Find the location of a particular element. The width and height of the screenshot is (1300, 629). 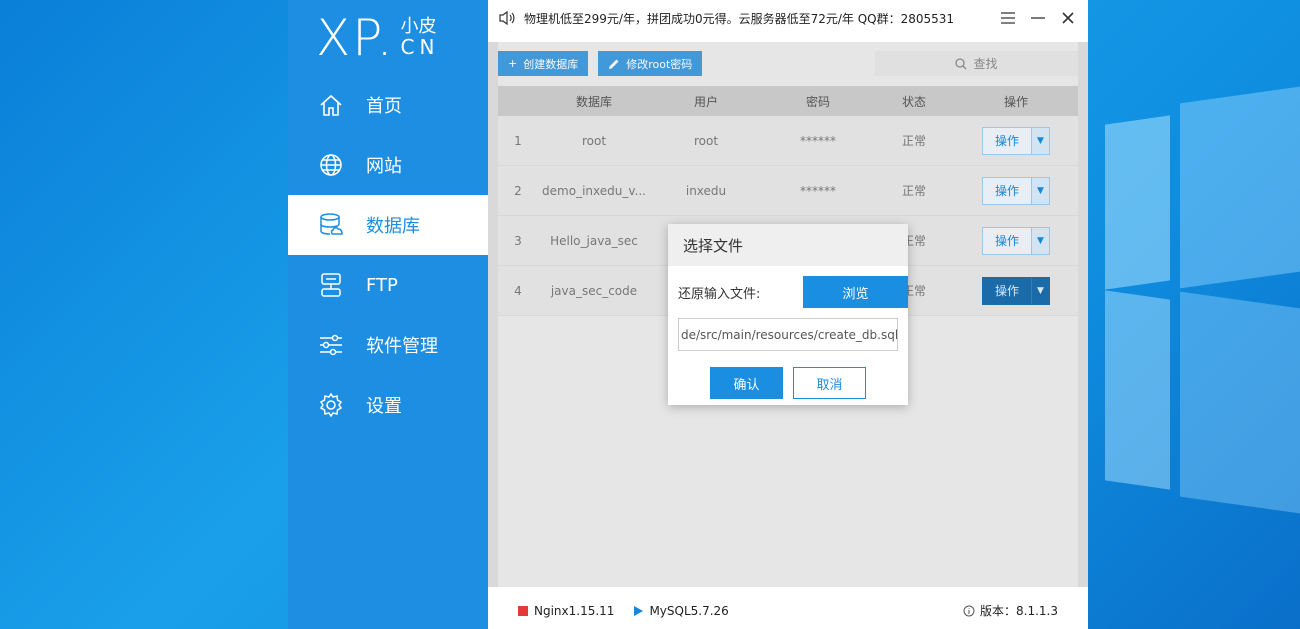

row-number: 1 is located at coordinates (518, 140).